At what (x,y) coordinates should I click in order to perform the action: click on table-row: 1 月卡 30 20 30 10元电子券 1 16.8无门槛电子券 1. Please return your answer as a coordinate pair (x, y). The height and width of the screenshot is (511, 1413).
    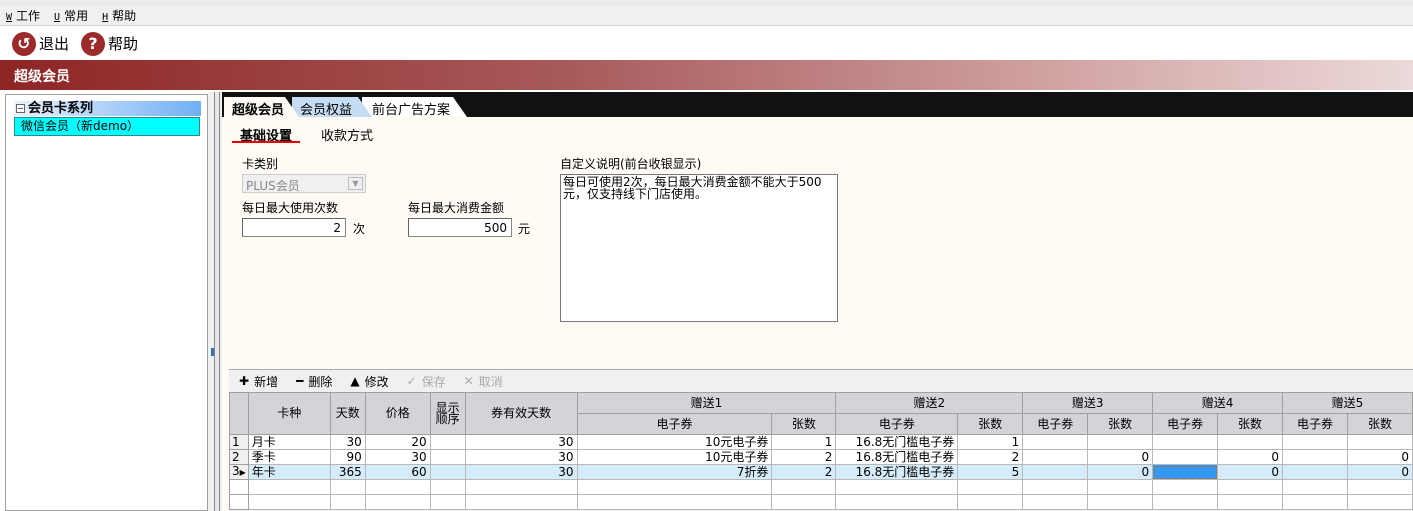
    Looking at the image, I should click on (821, 442).